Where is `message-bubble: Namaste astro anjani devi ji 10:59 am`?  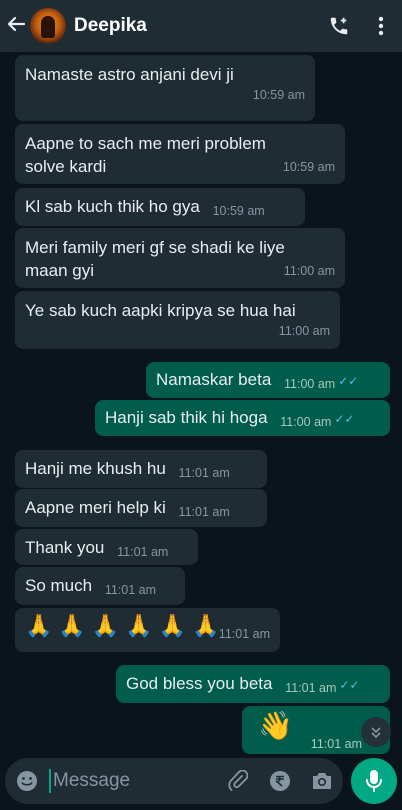
message-bubble: Namaste astro anjani devi ji 10:59 am is located at coordinates (165, 88).